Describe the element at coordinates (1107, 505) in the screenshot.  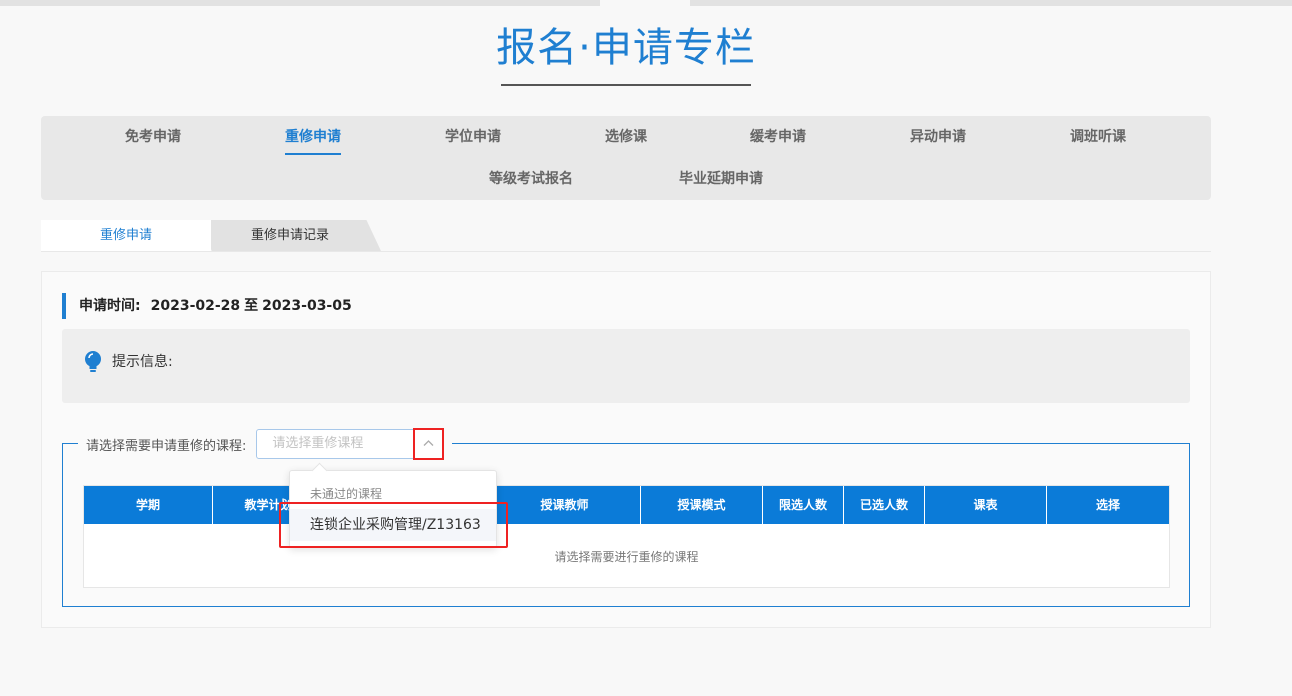
I see `th-select: 选择` at that location.